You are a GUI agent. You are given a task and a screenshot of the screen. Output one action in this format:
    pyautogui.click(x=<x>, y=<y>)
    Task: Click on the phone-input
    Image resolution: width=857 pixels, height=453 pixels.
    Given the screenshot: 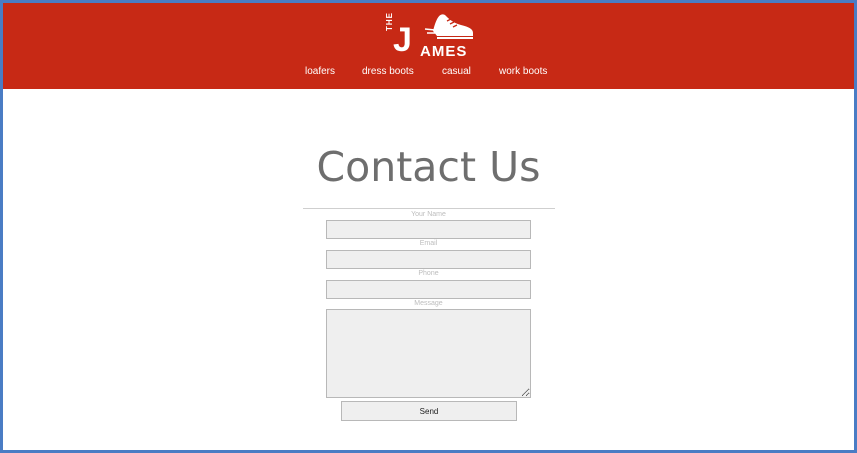 What is the action you would take?
    pyautogui.click(x=428, y=289)
    